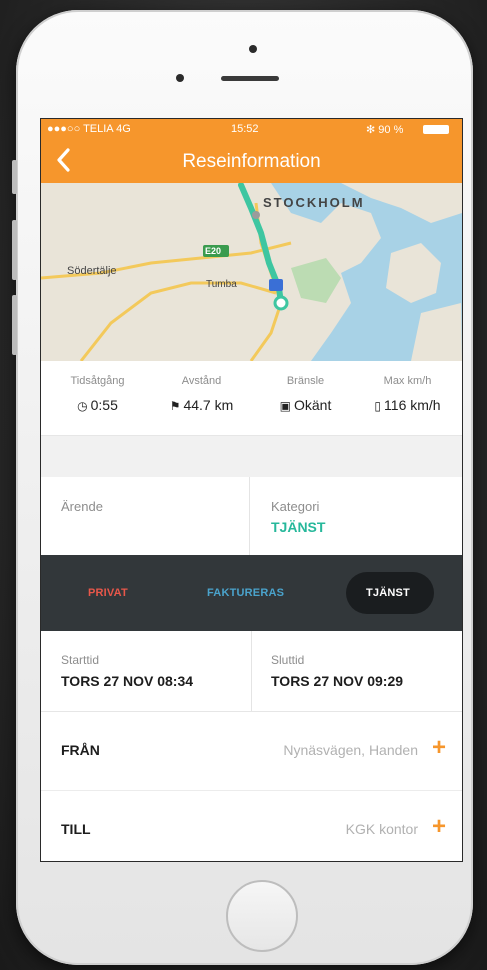 The height and width of the screenshot is (970, 487). Describe the element at coordinates (76, 829) in the screenshot. I see `to-label: TILL` at that location.